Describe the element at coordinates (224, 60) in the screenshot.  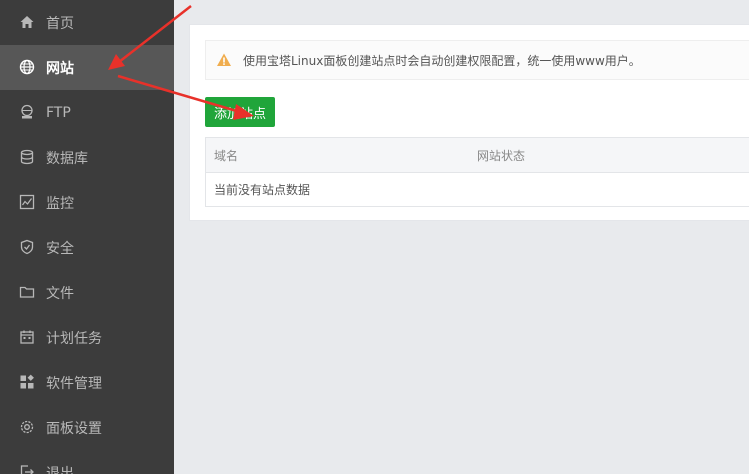
I see `warning-icon` at that location.